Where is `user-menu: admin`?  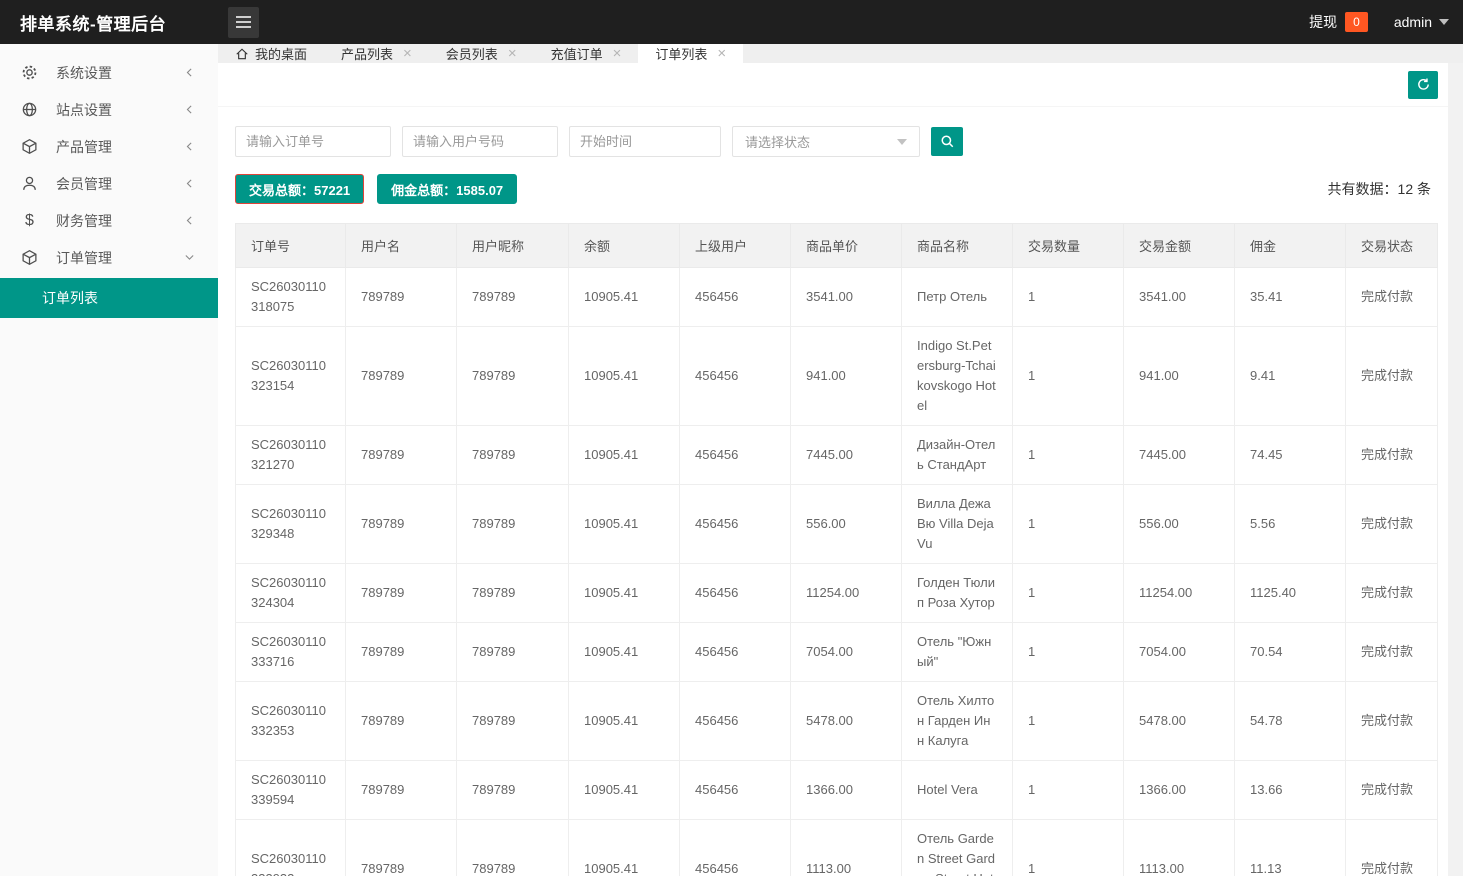 user-menu: admin is located at coordinates (1421, 22).